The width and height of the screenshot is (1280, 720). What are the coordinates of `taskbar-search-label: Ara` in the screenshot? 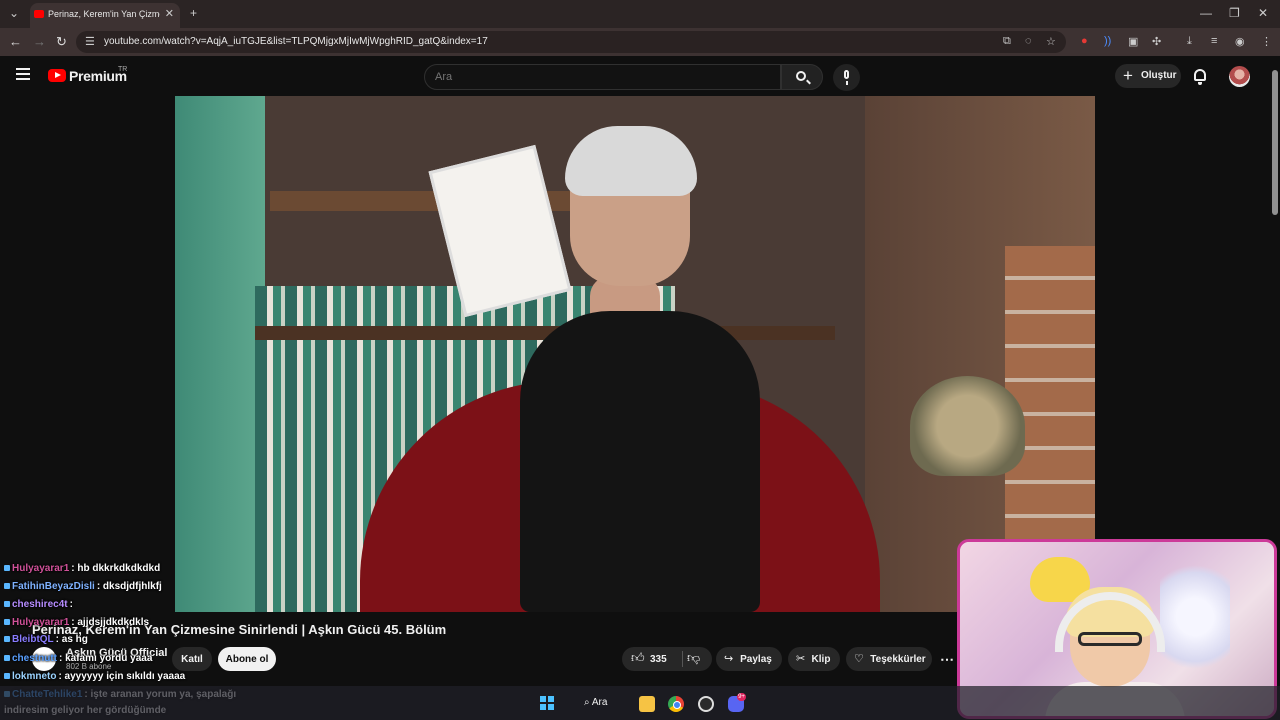 It's located at (599, 702).